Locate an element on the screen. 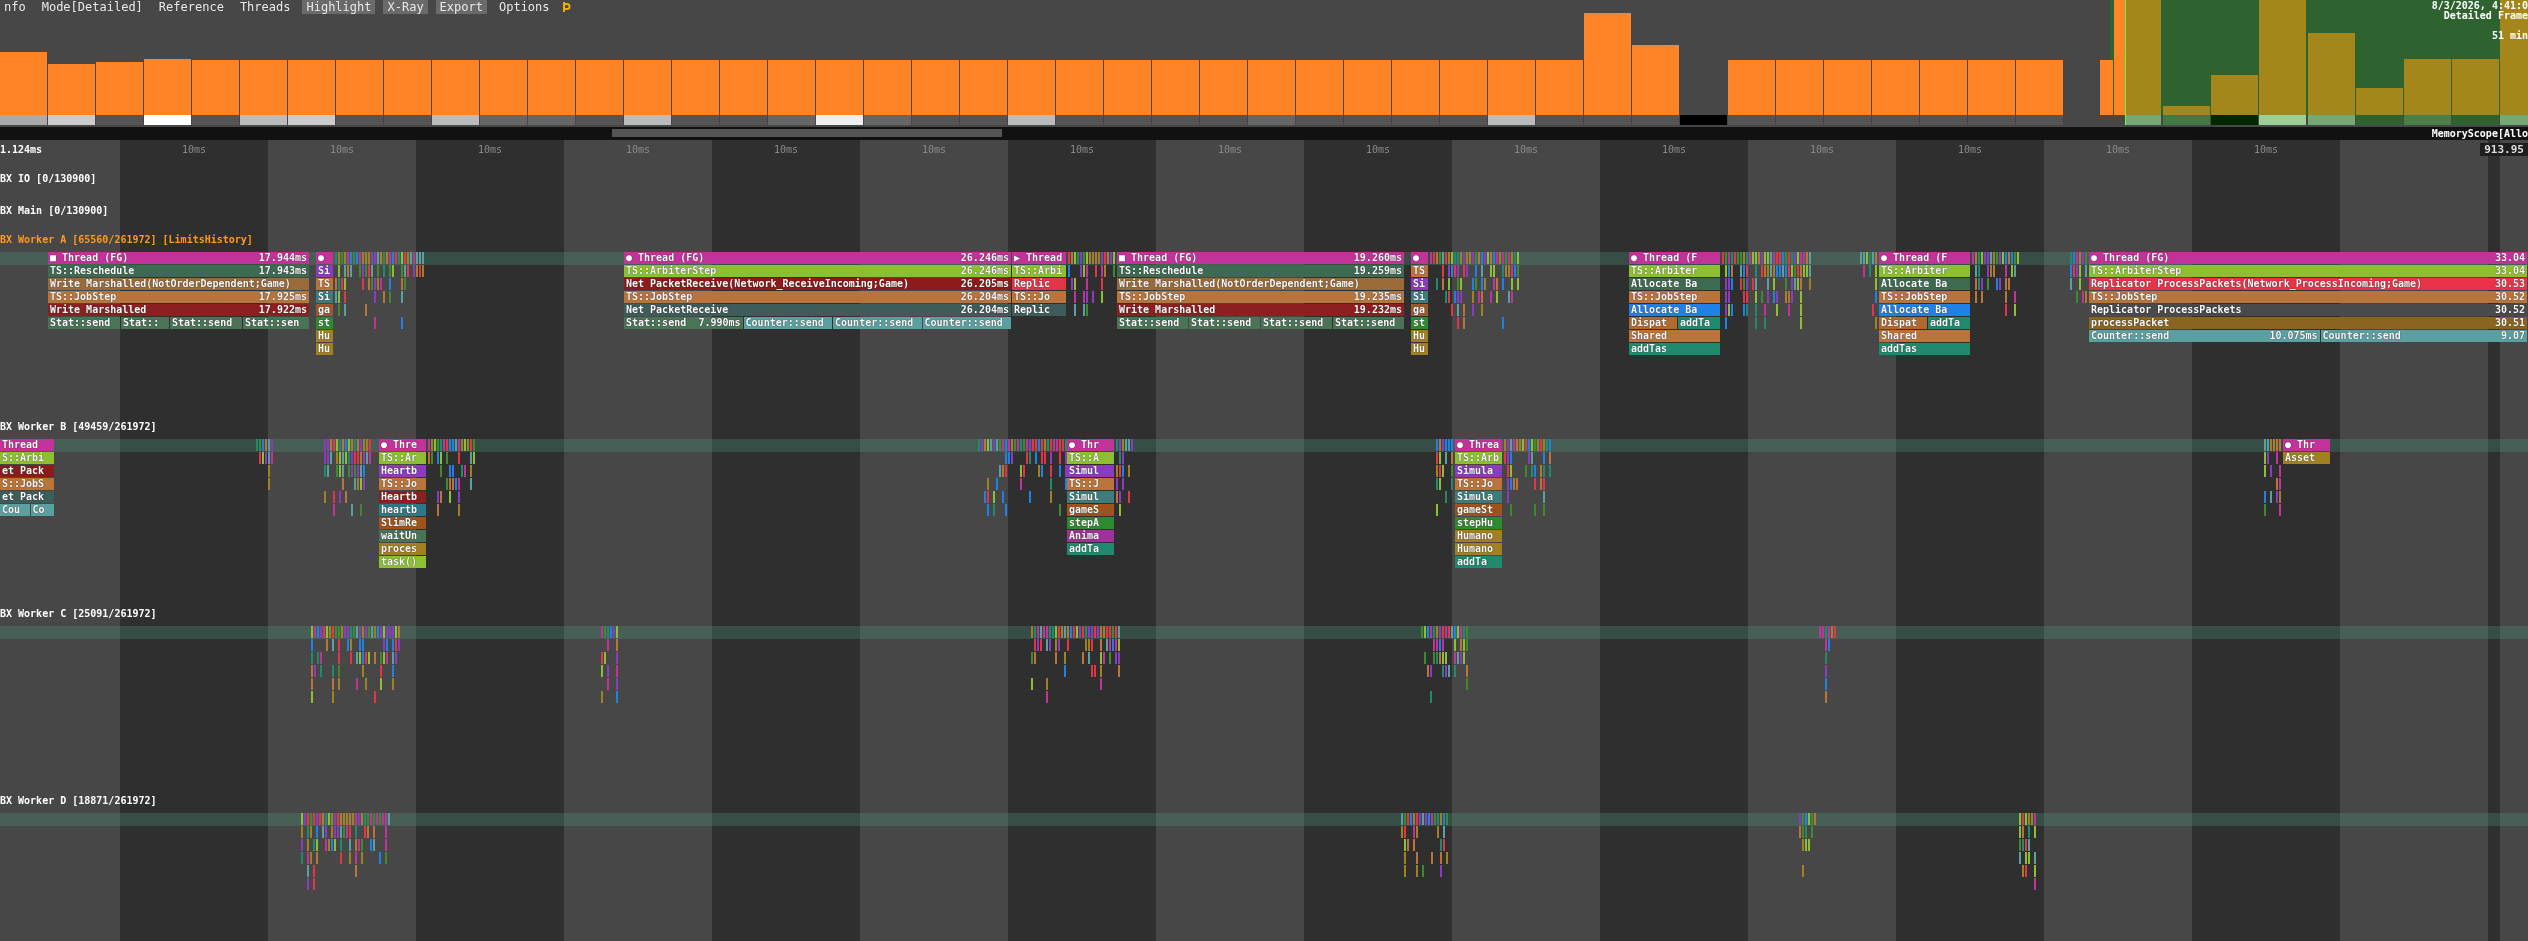 The width and height of the screenshot is (2528, 941). thread-label: BX Worker A [65560/261972] [LimitsHistory] is located at coordinates (126, 240).